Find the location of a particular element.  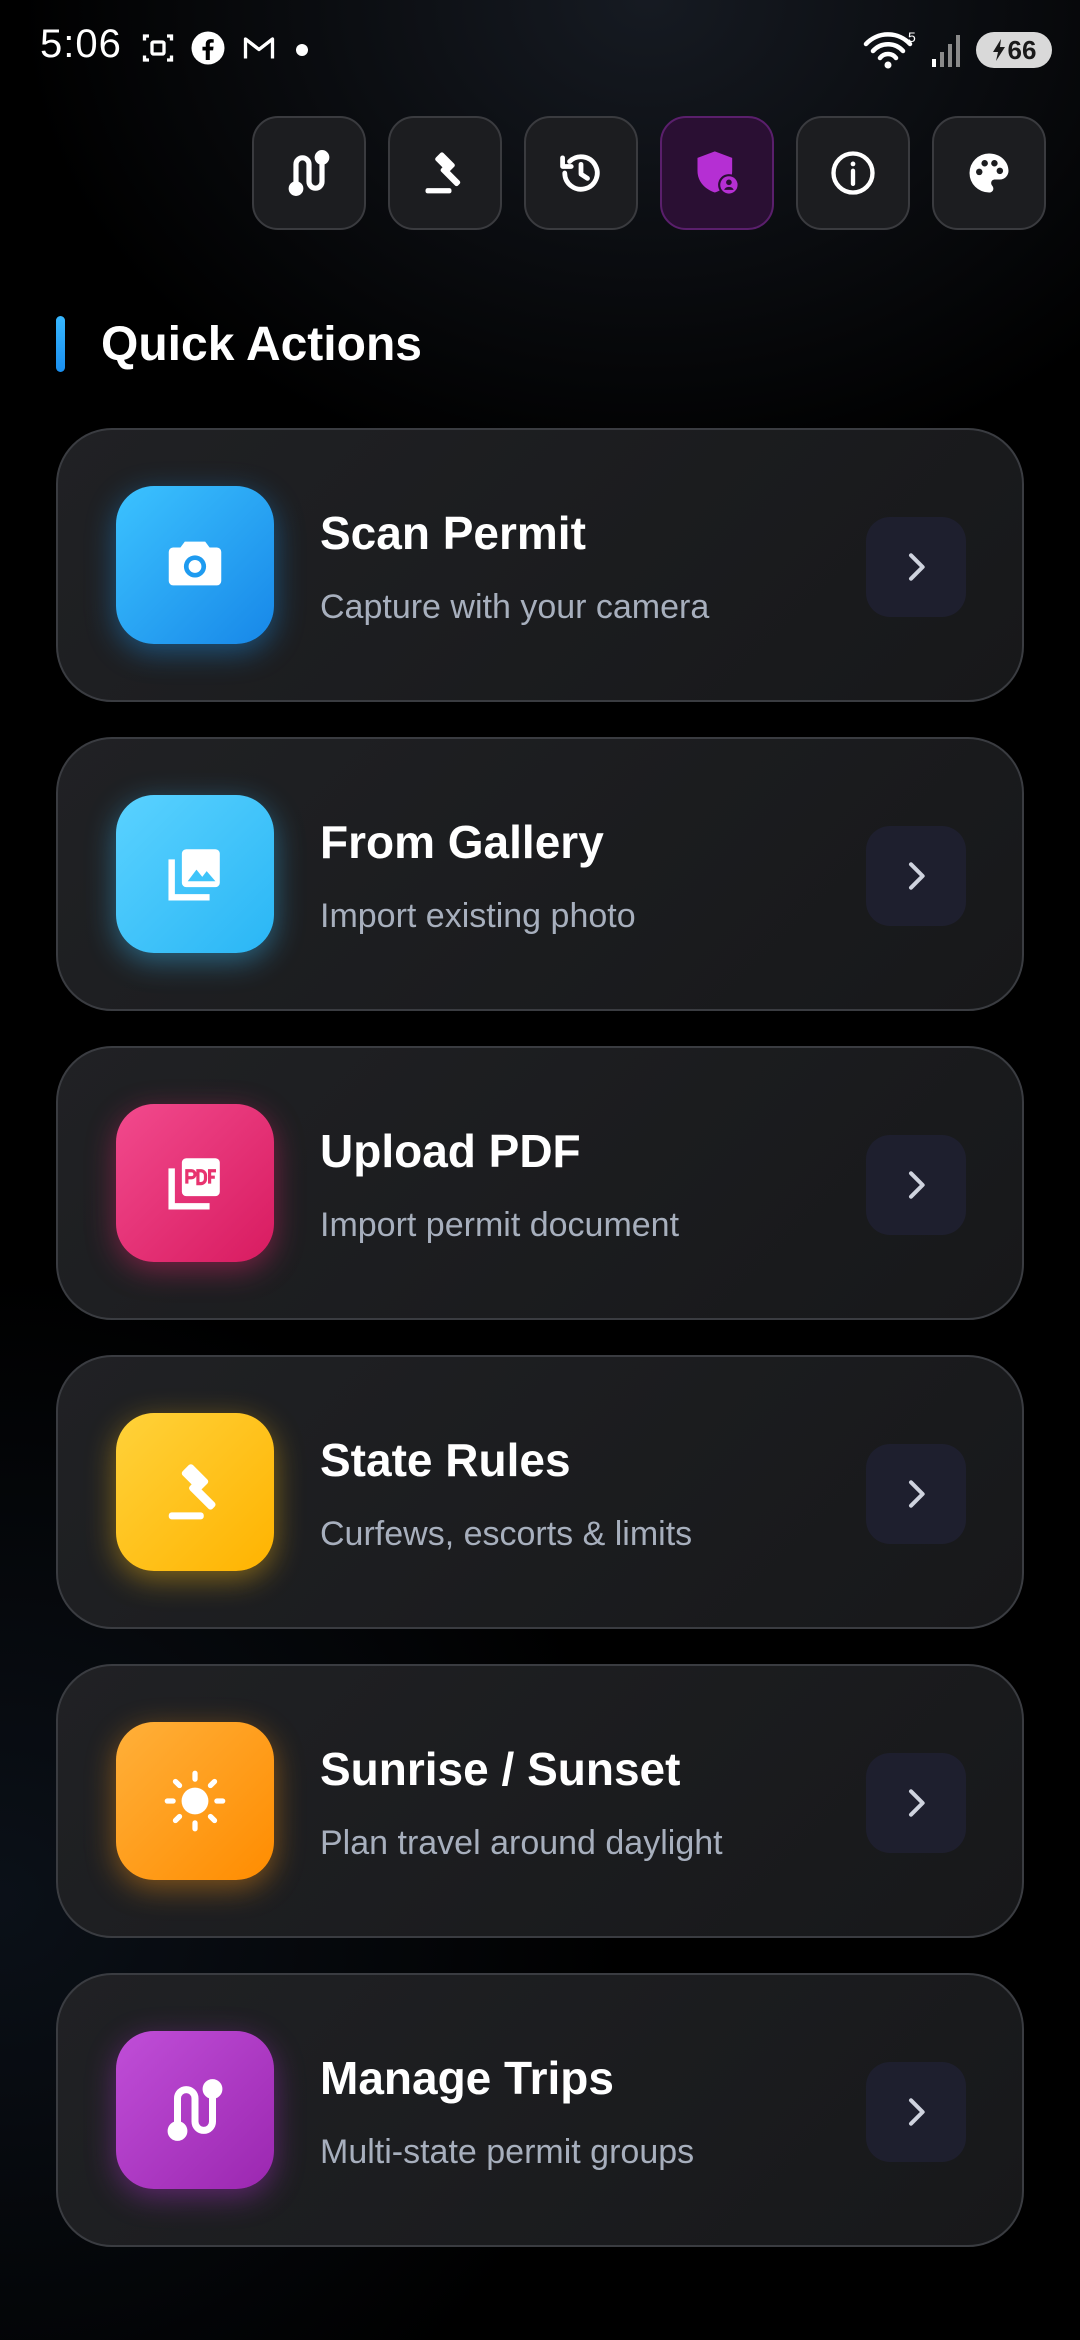

dot-icon is located at coordinates (302, 50).